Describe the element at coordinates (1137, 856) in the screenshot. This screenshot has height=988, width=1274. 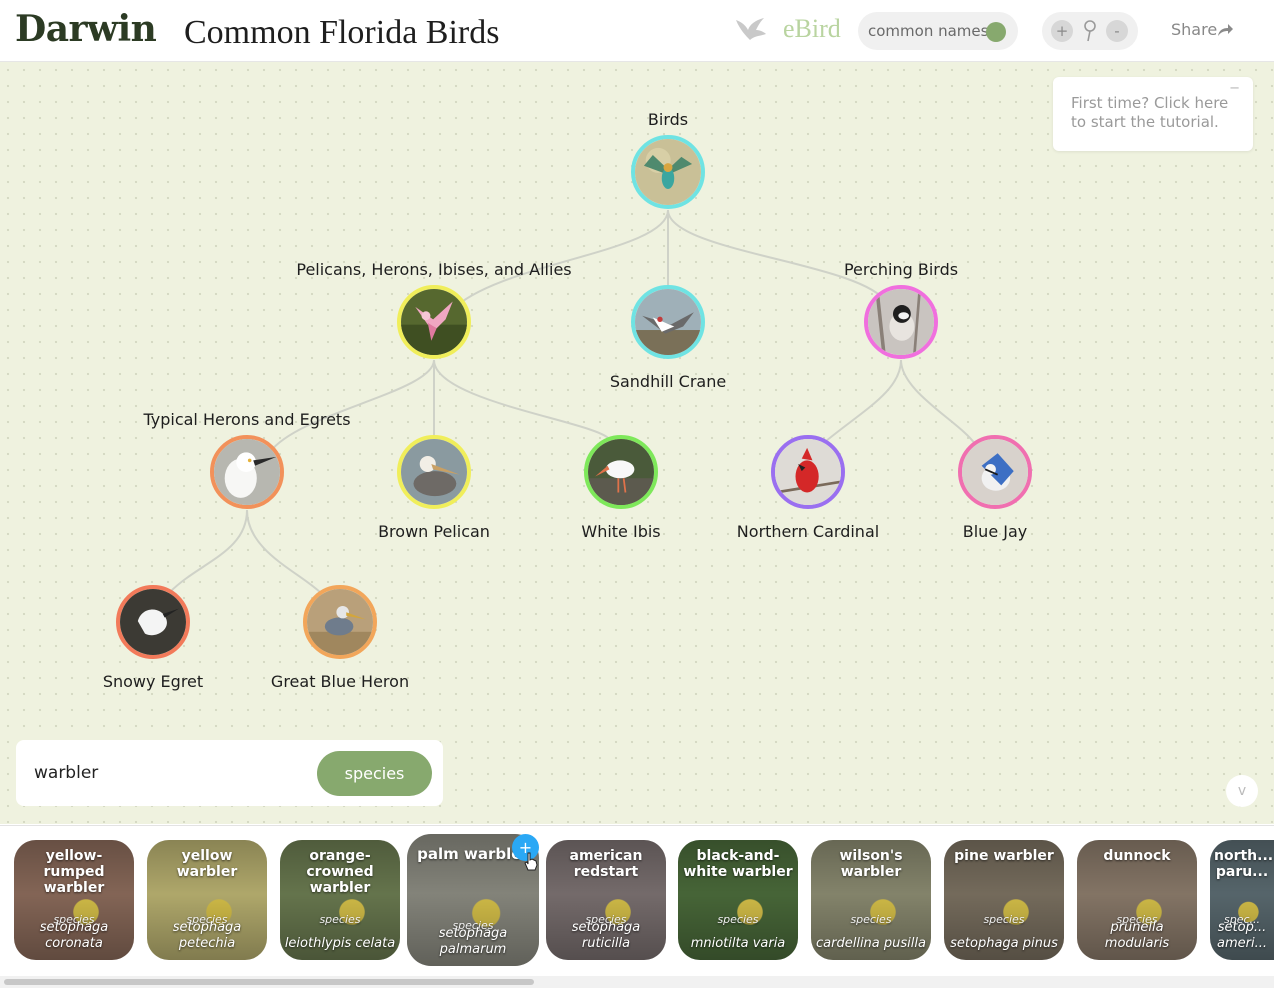
I see `result-common-name: dunnock` at that location.